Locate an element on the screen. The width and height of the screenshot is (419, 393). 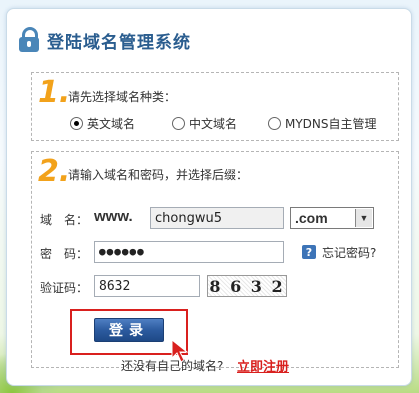
radio-english-domain: 英文域名 is located at coordinates (102, 123).